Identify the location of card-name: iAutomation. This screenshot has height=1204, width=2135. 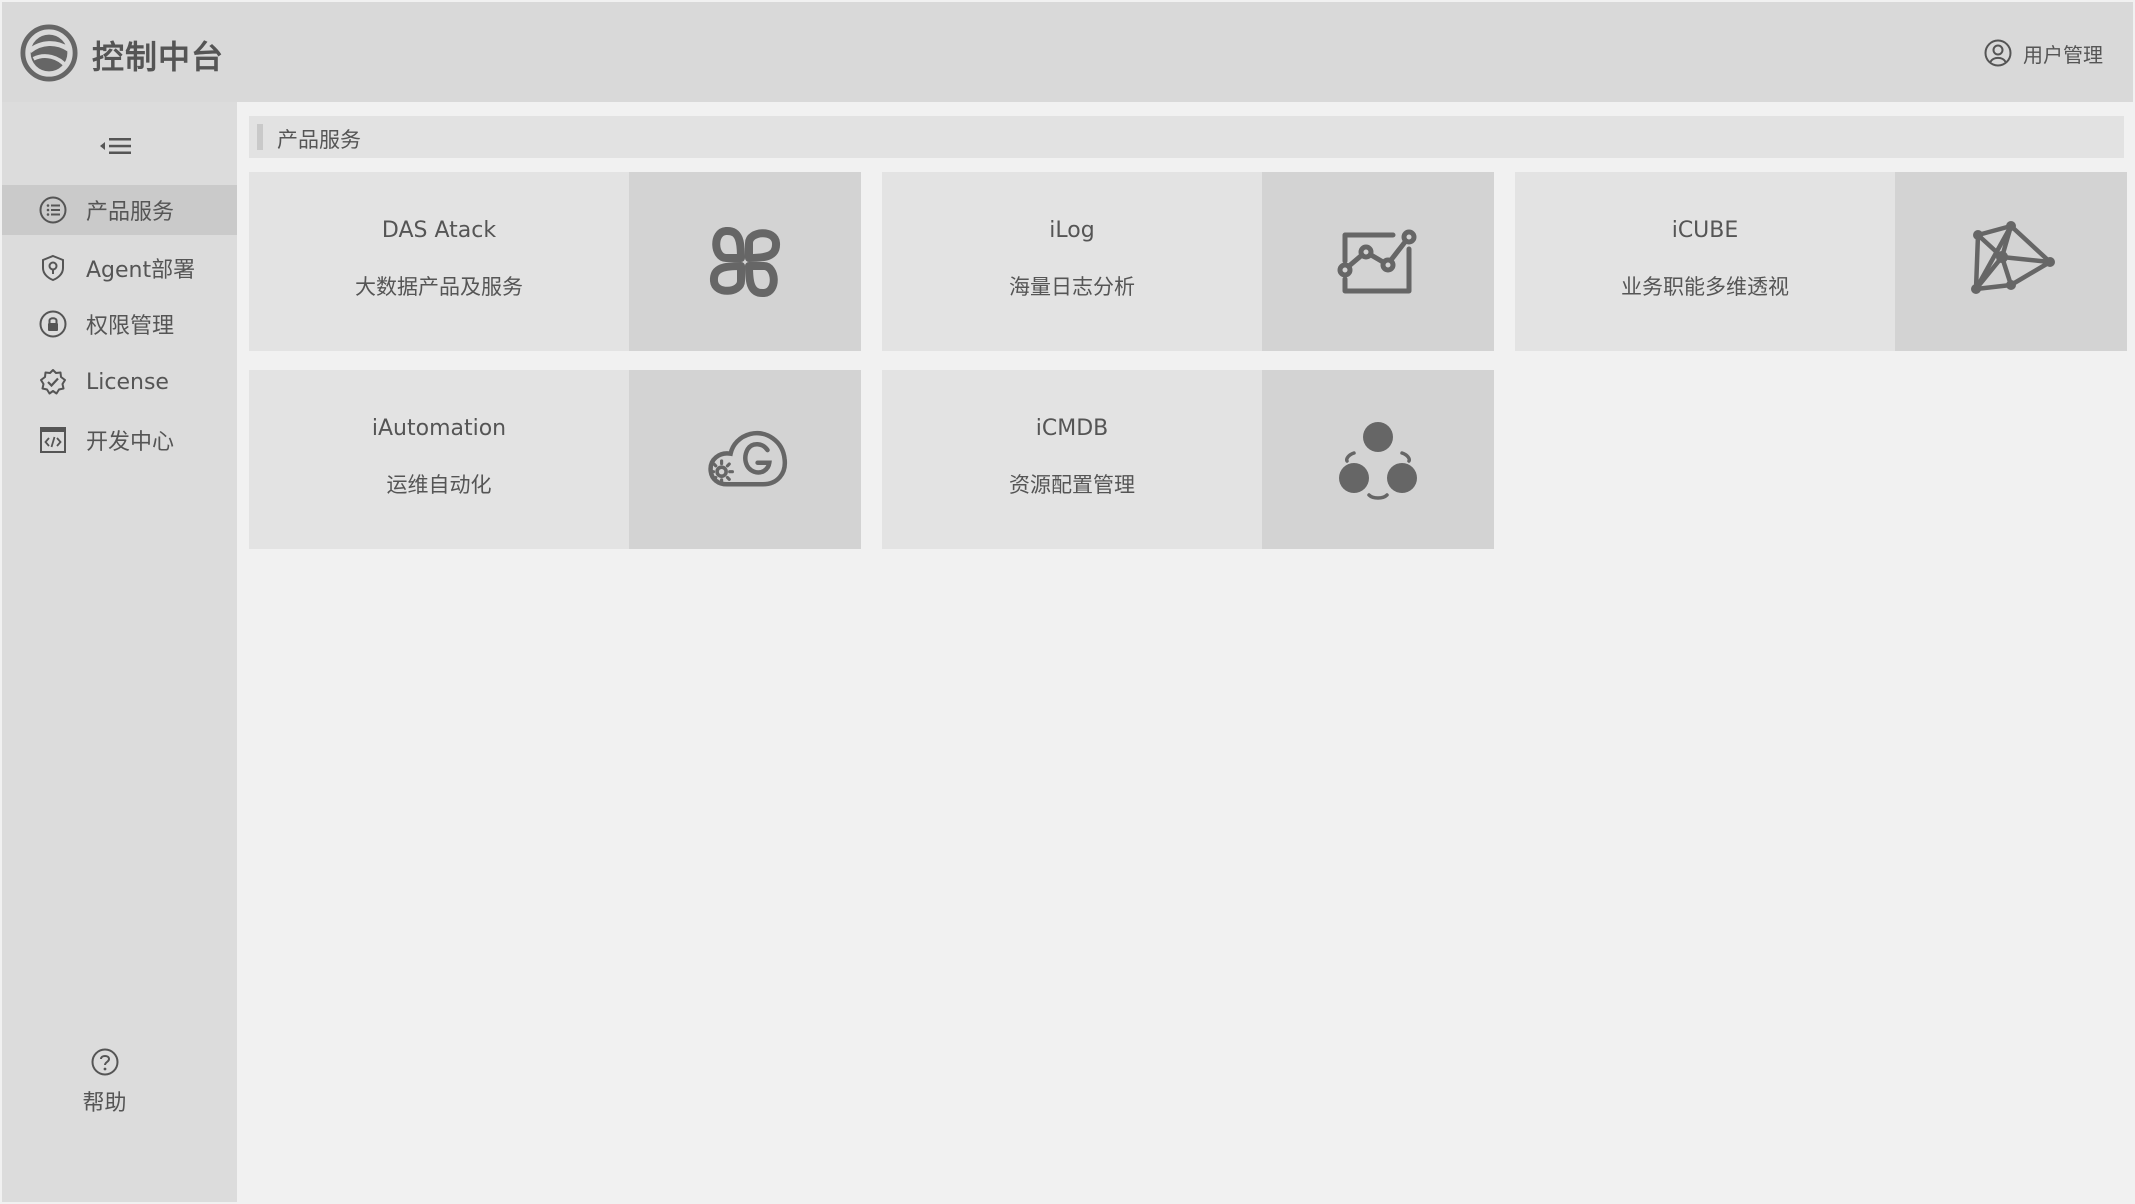
(439, 428).